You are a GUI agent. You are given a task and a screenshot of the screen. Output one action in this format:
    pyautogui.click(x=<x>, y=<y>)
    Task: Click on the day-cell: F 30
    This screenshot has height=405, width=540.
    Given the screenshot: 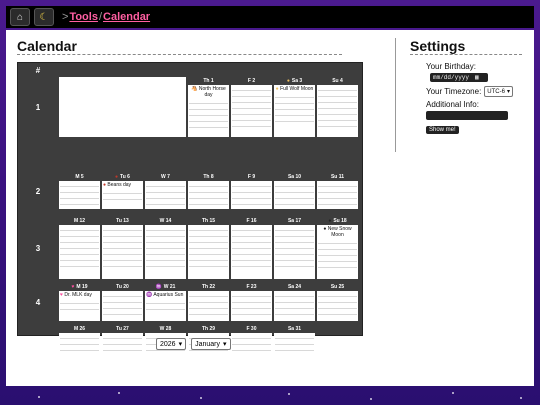 What is the action you would take?
    pyautogui.click(x=251, y=341)
    